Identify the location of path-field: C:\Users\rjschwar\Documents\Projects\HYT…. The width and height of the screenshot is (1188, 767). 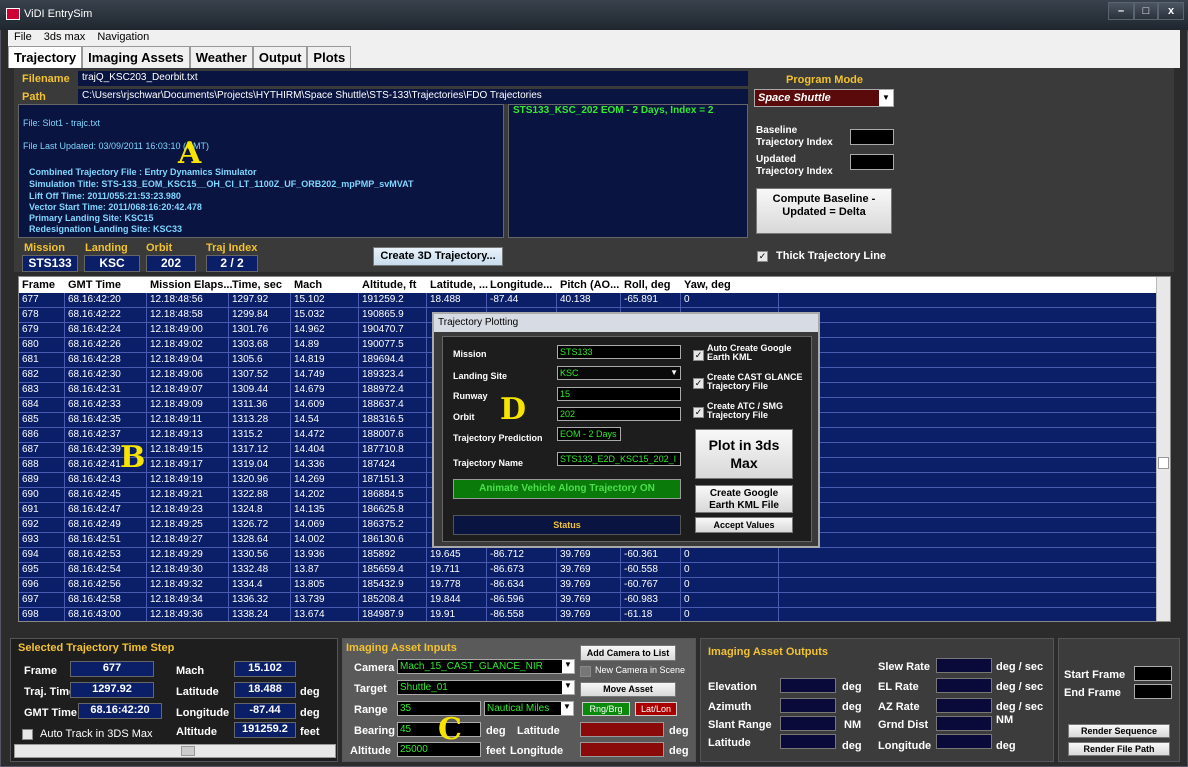
(413, 96).